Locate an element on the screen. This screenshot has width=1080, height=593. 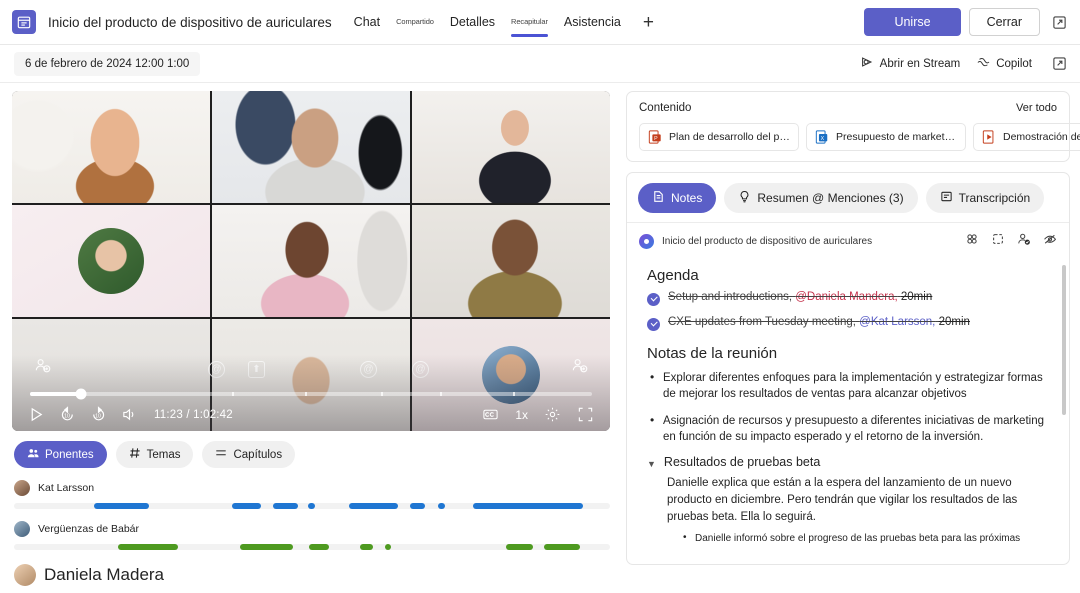
speaker-name: Daniela Madera is located at coordinates (104, 574).